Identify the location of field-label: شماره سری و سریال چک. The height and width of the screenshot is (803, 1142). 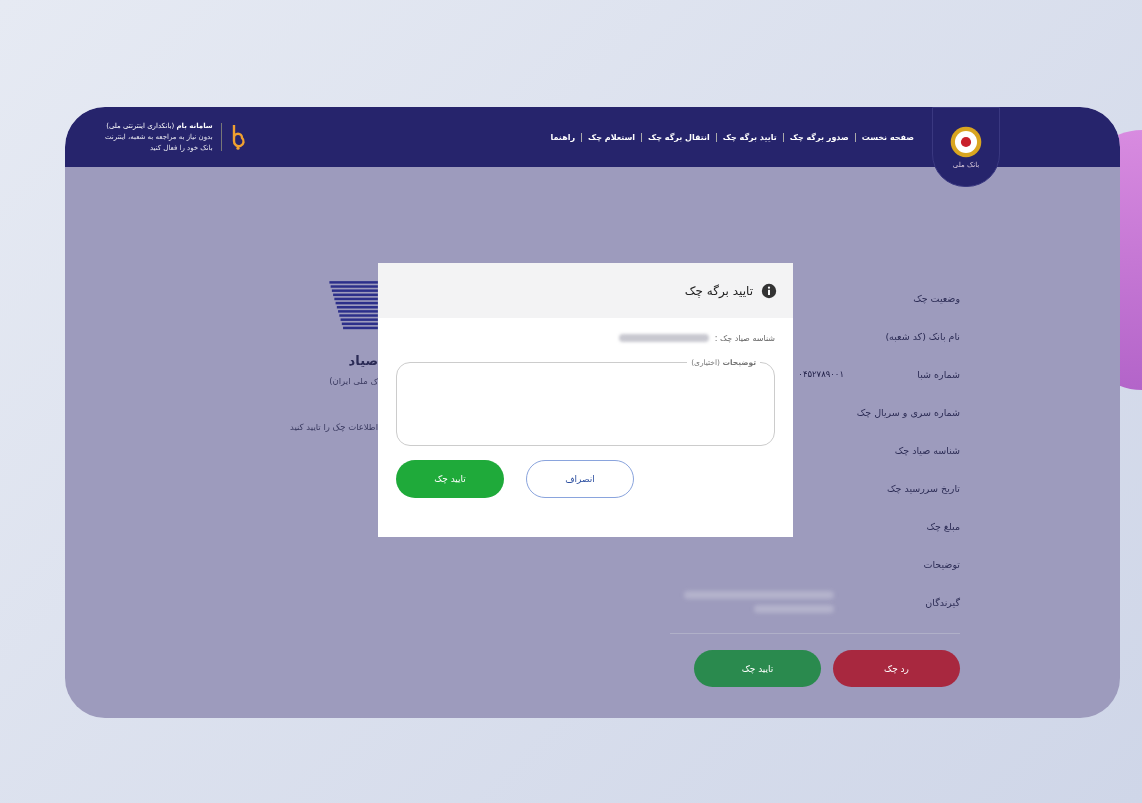
(907, 412).